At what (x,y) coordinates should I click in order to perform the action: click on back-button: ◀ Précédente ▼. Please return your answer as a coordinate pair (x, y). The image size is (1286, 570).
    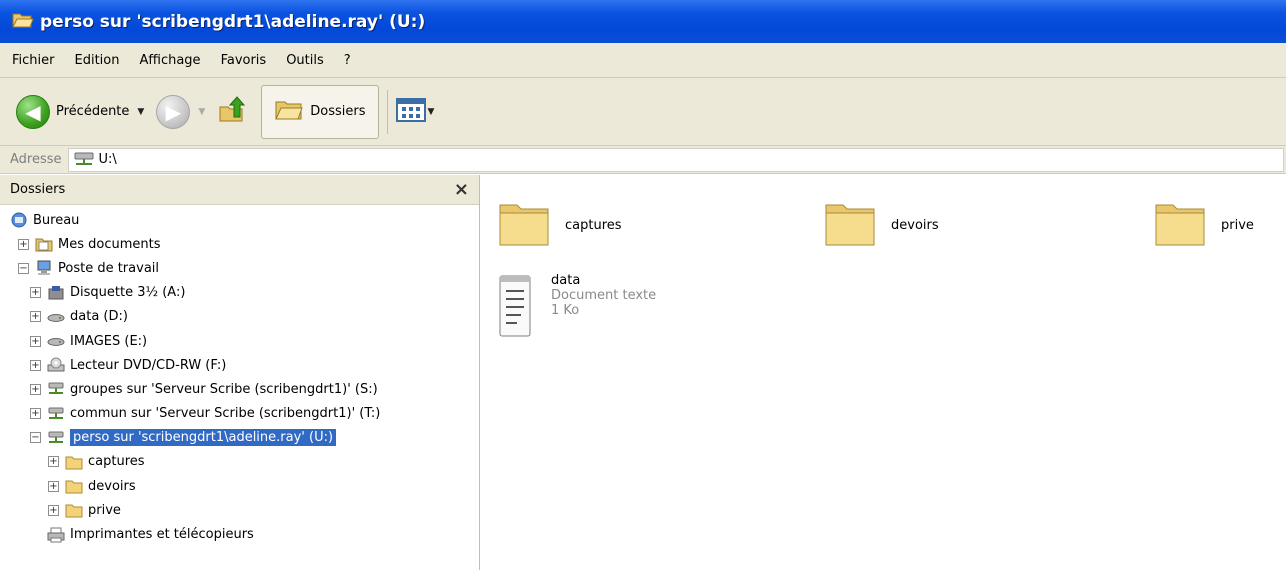
    Looking at the image, I should click on (80, 112).